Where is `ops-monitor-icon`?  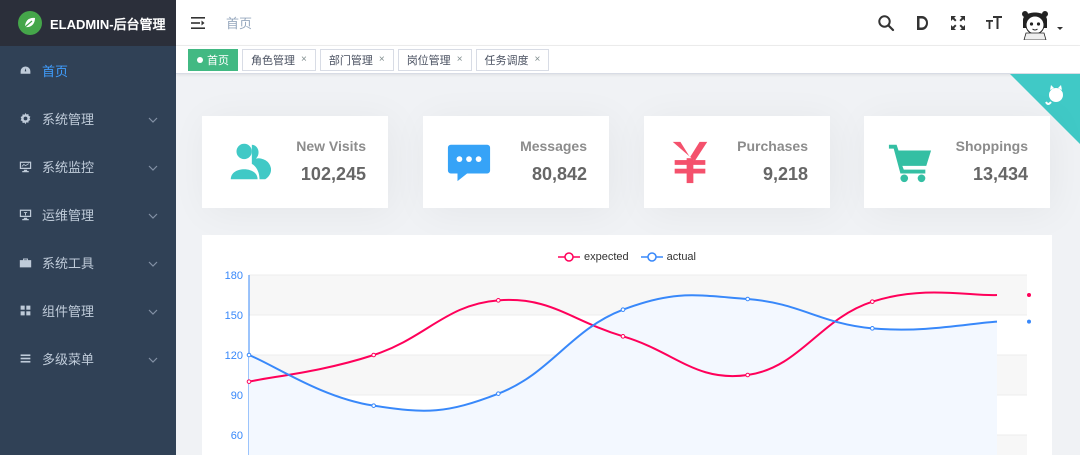 ops-monitor-icon is located at coordinates (25, 214).